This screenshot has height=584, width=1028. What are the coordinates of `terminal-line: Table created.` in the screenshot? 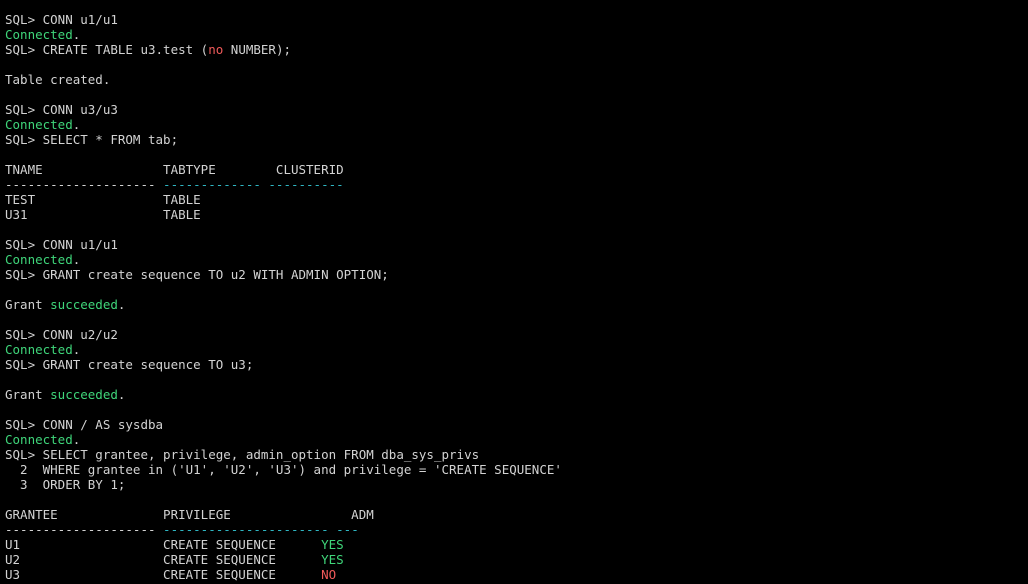 It's located at (514, 79).